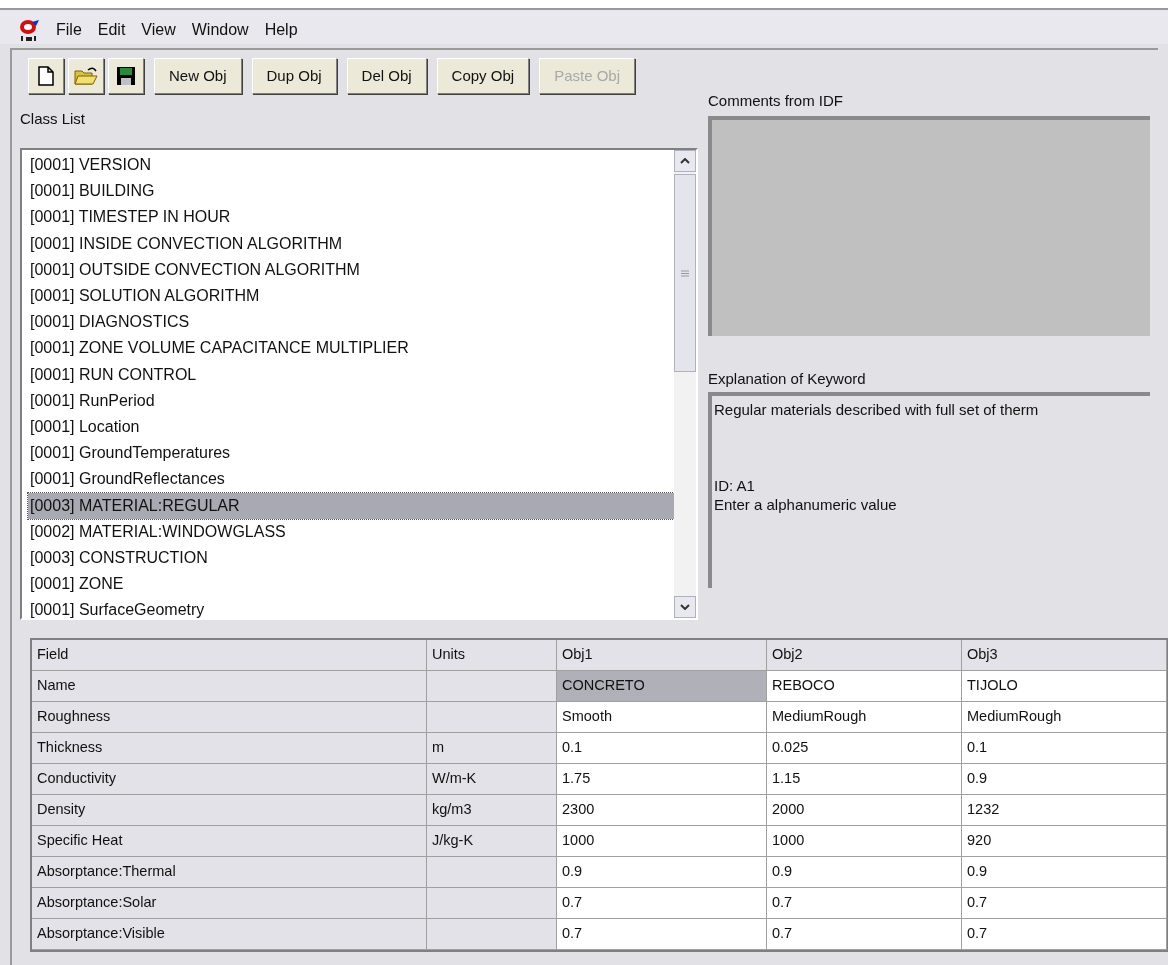  I want to click on units-cell: J/kg-K, so click(492, 841).